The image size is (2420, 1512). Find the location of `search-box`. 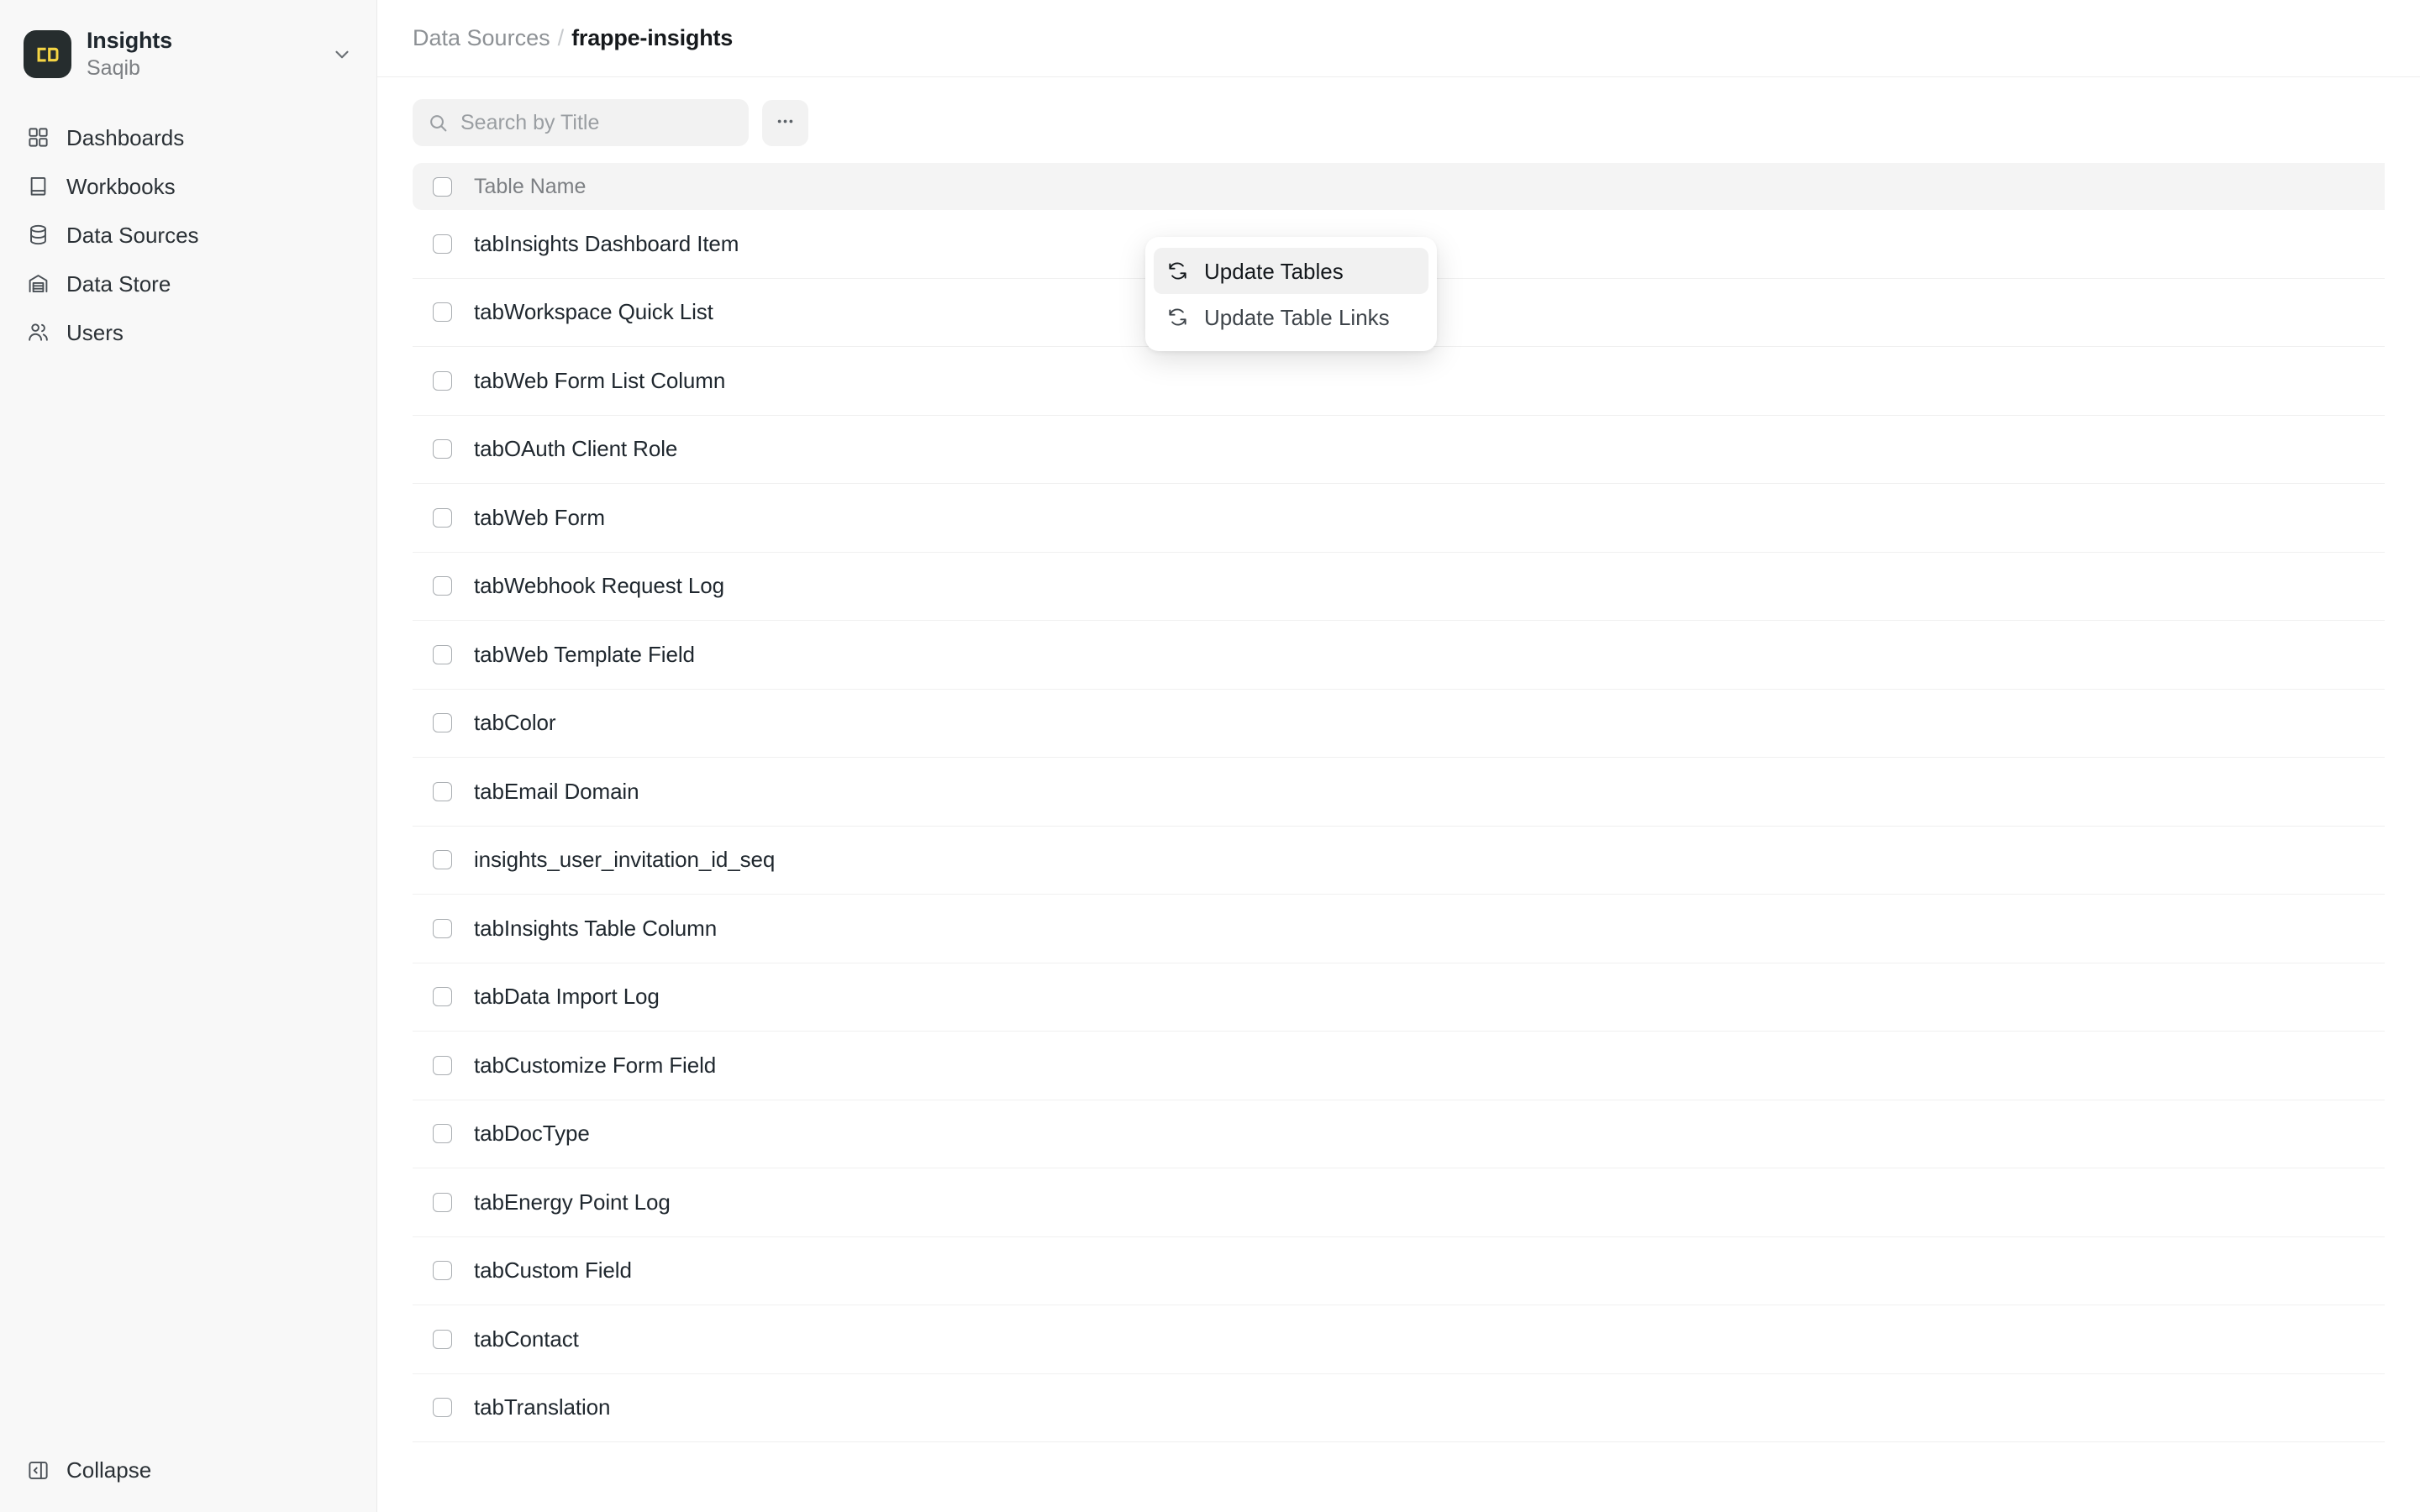

search-box is located at coordinates (581, 122).